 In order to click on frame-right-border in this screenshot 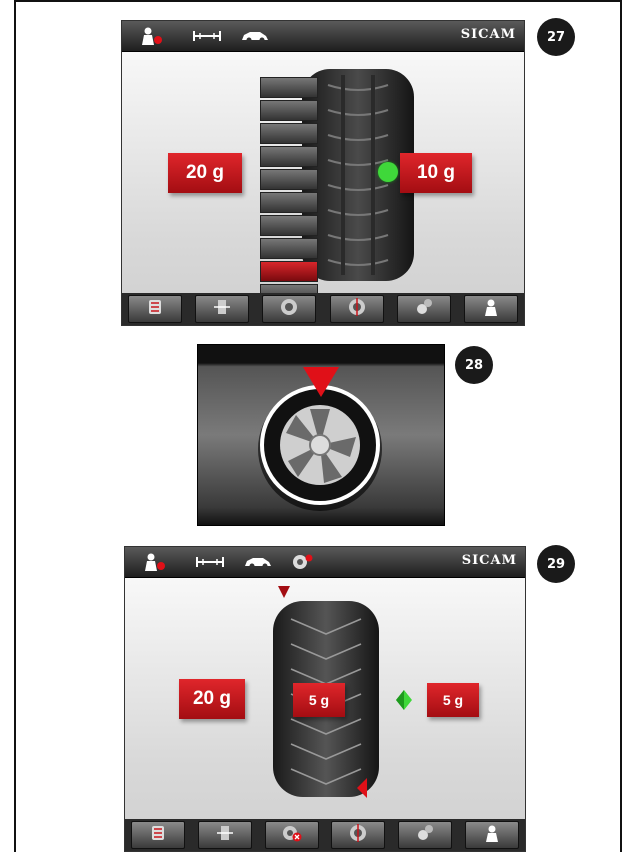, I will do `click(621, 426)`.